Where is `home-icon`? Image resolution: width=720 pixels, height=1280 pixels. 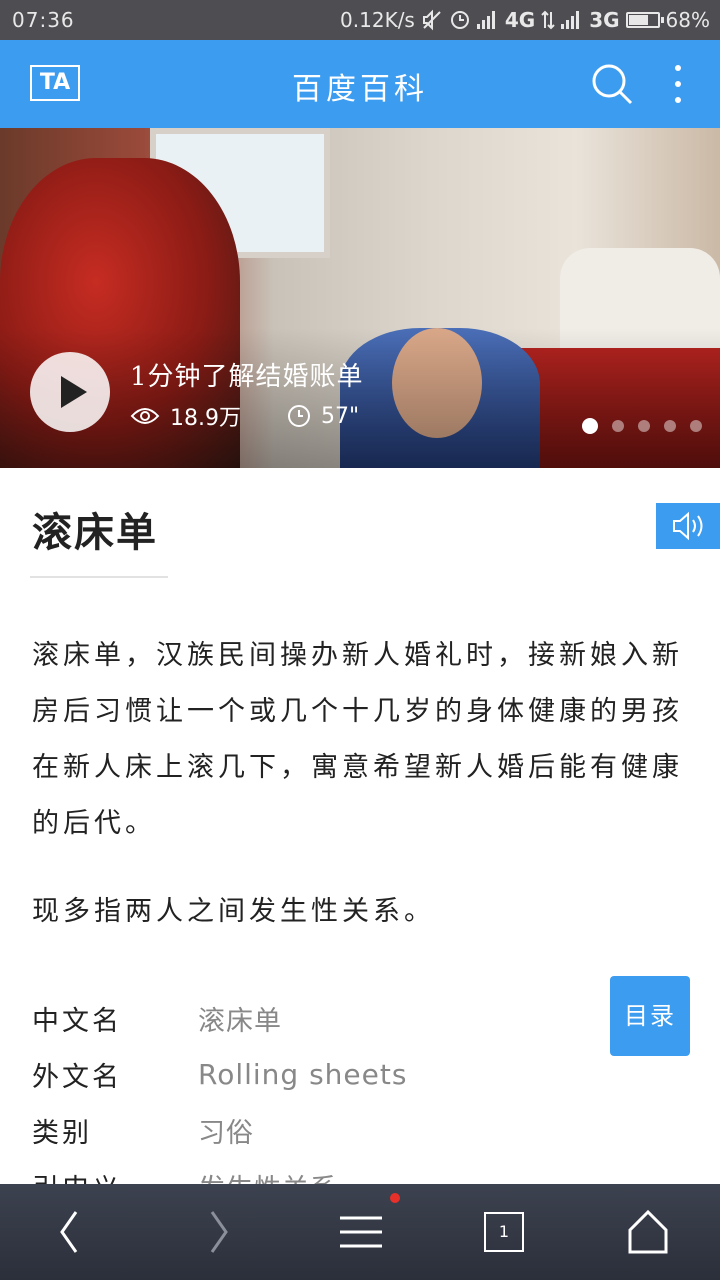
home-icon is located at coordinates (648, 1232).